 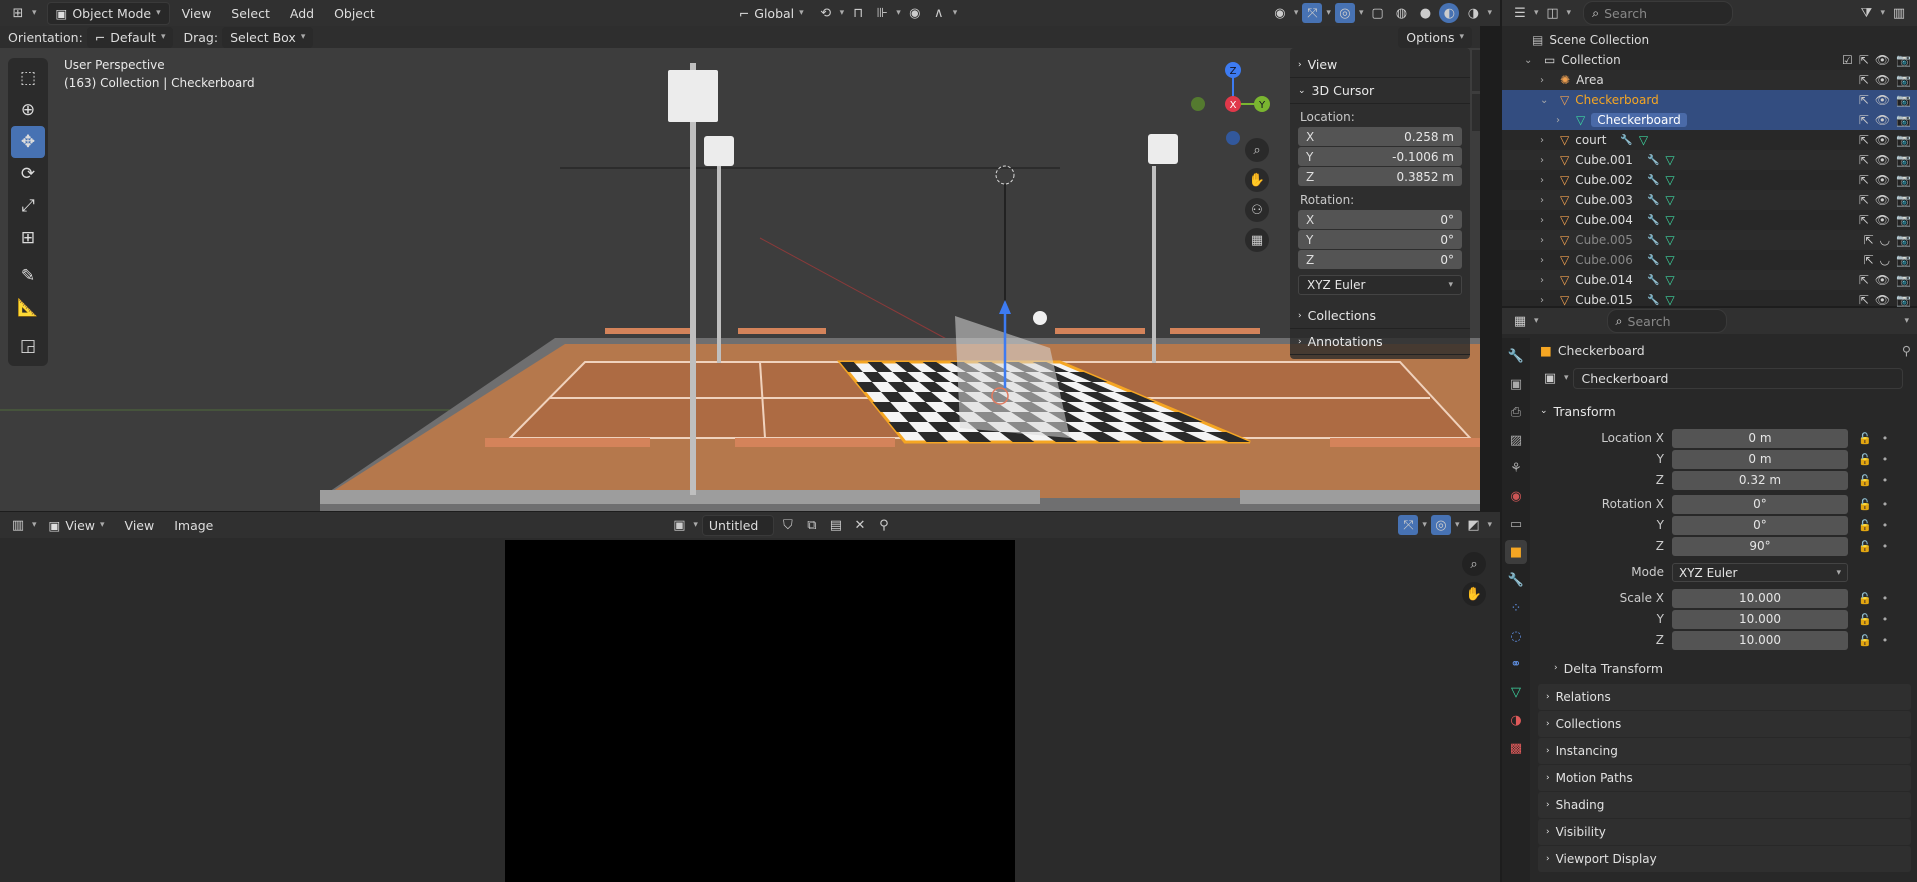 I want to click on menu-add: Add, so click(x=302, y=13).